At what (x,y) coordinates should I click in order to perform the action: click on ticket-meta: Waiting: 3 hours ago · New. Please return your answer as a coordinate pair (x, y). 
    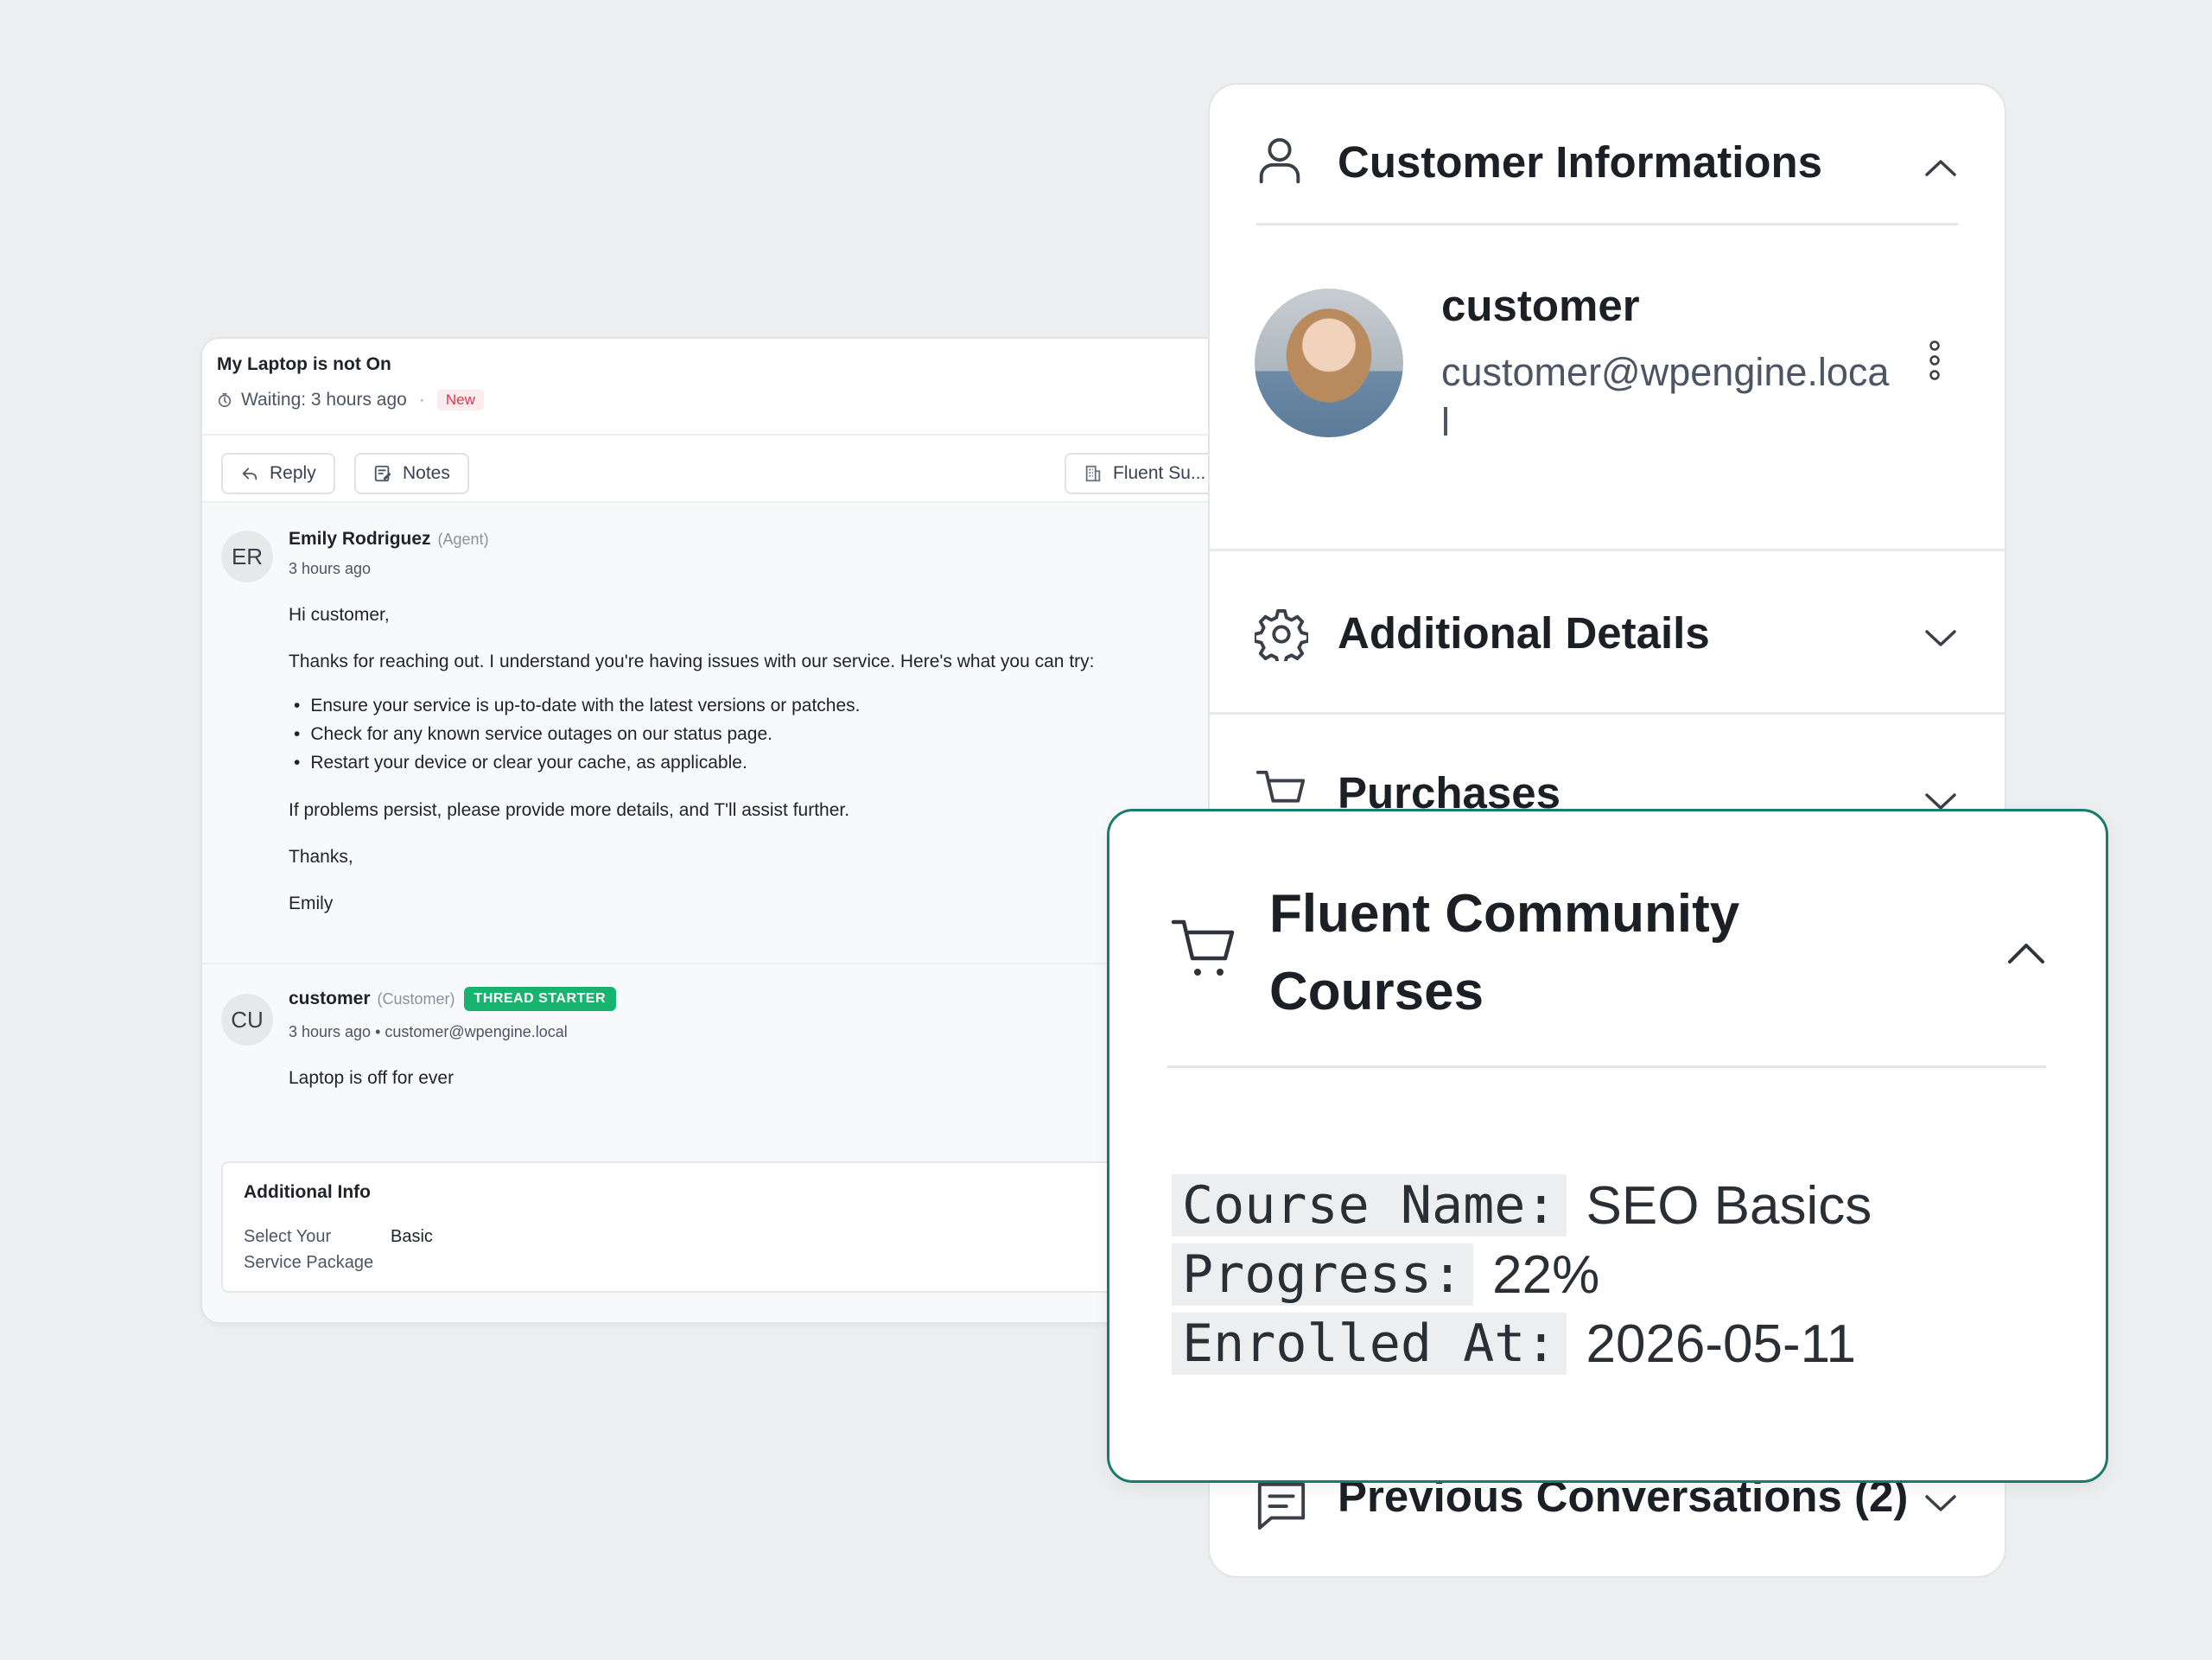
    Looking at the image, I should click on (350, 400).